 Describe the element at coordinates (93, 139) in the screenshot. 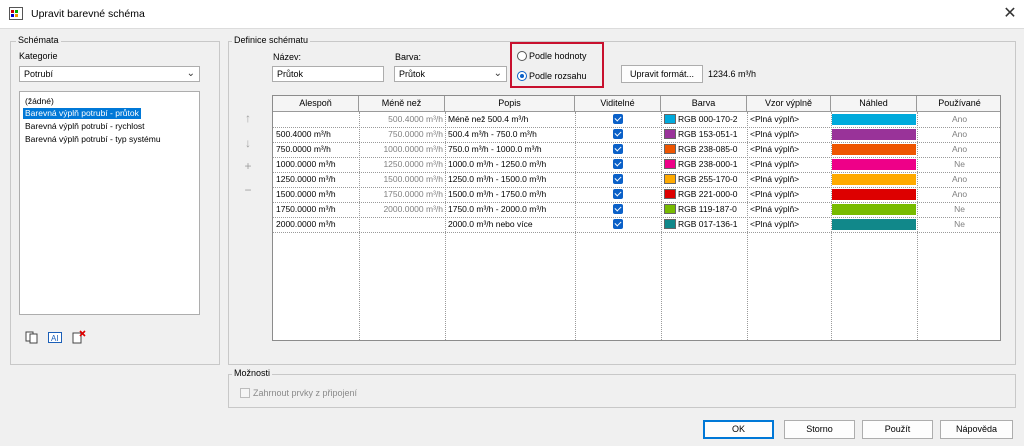

I see `scheme-item-system-type: Barevná výplň potrubí - typ systému` at that location.